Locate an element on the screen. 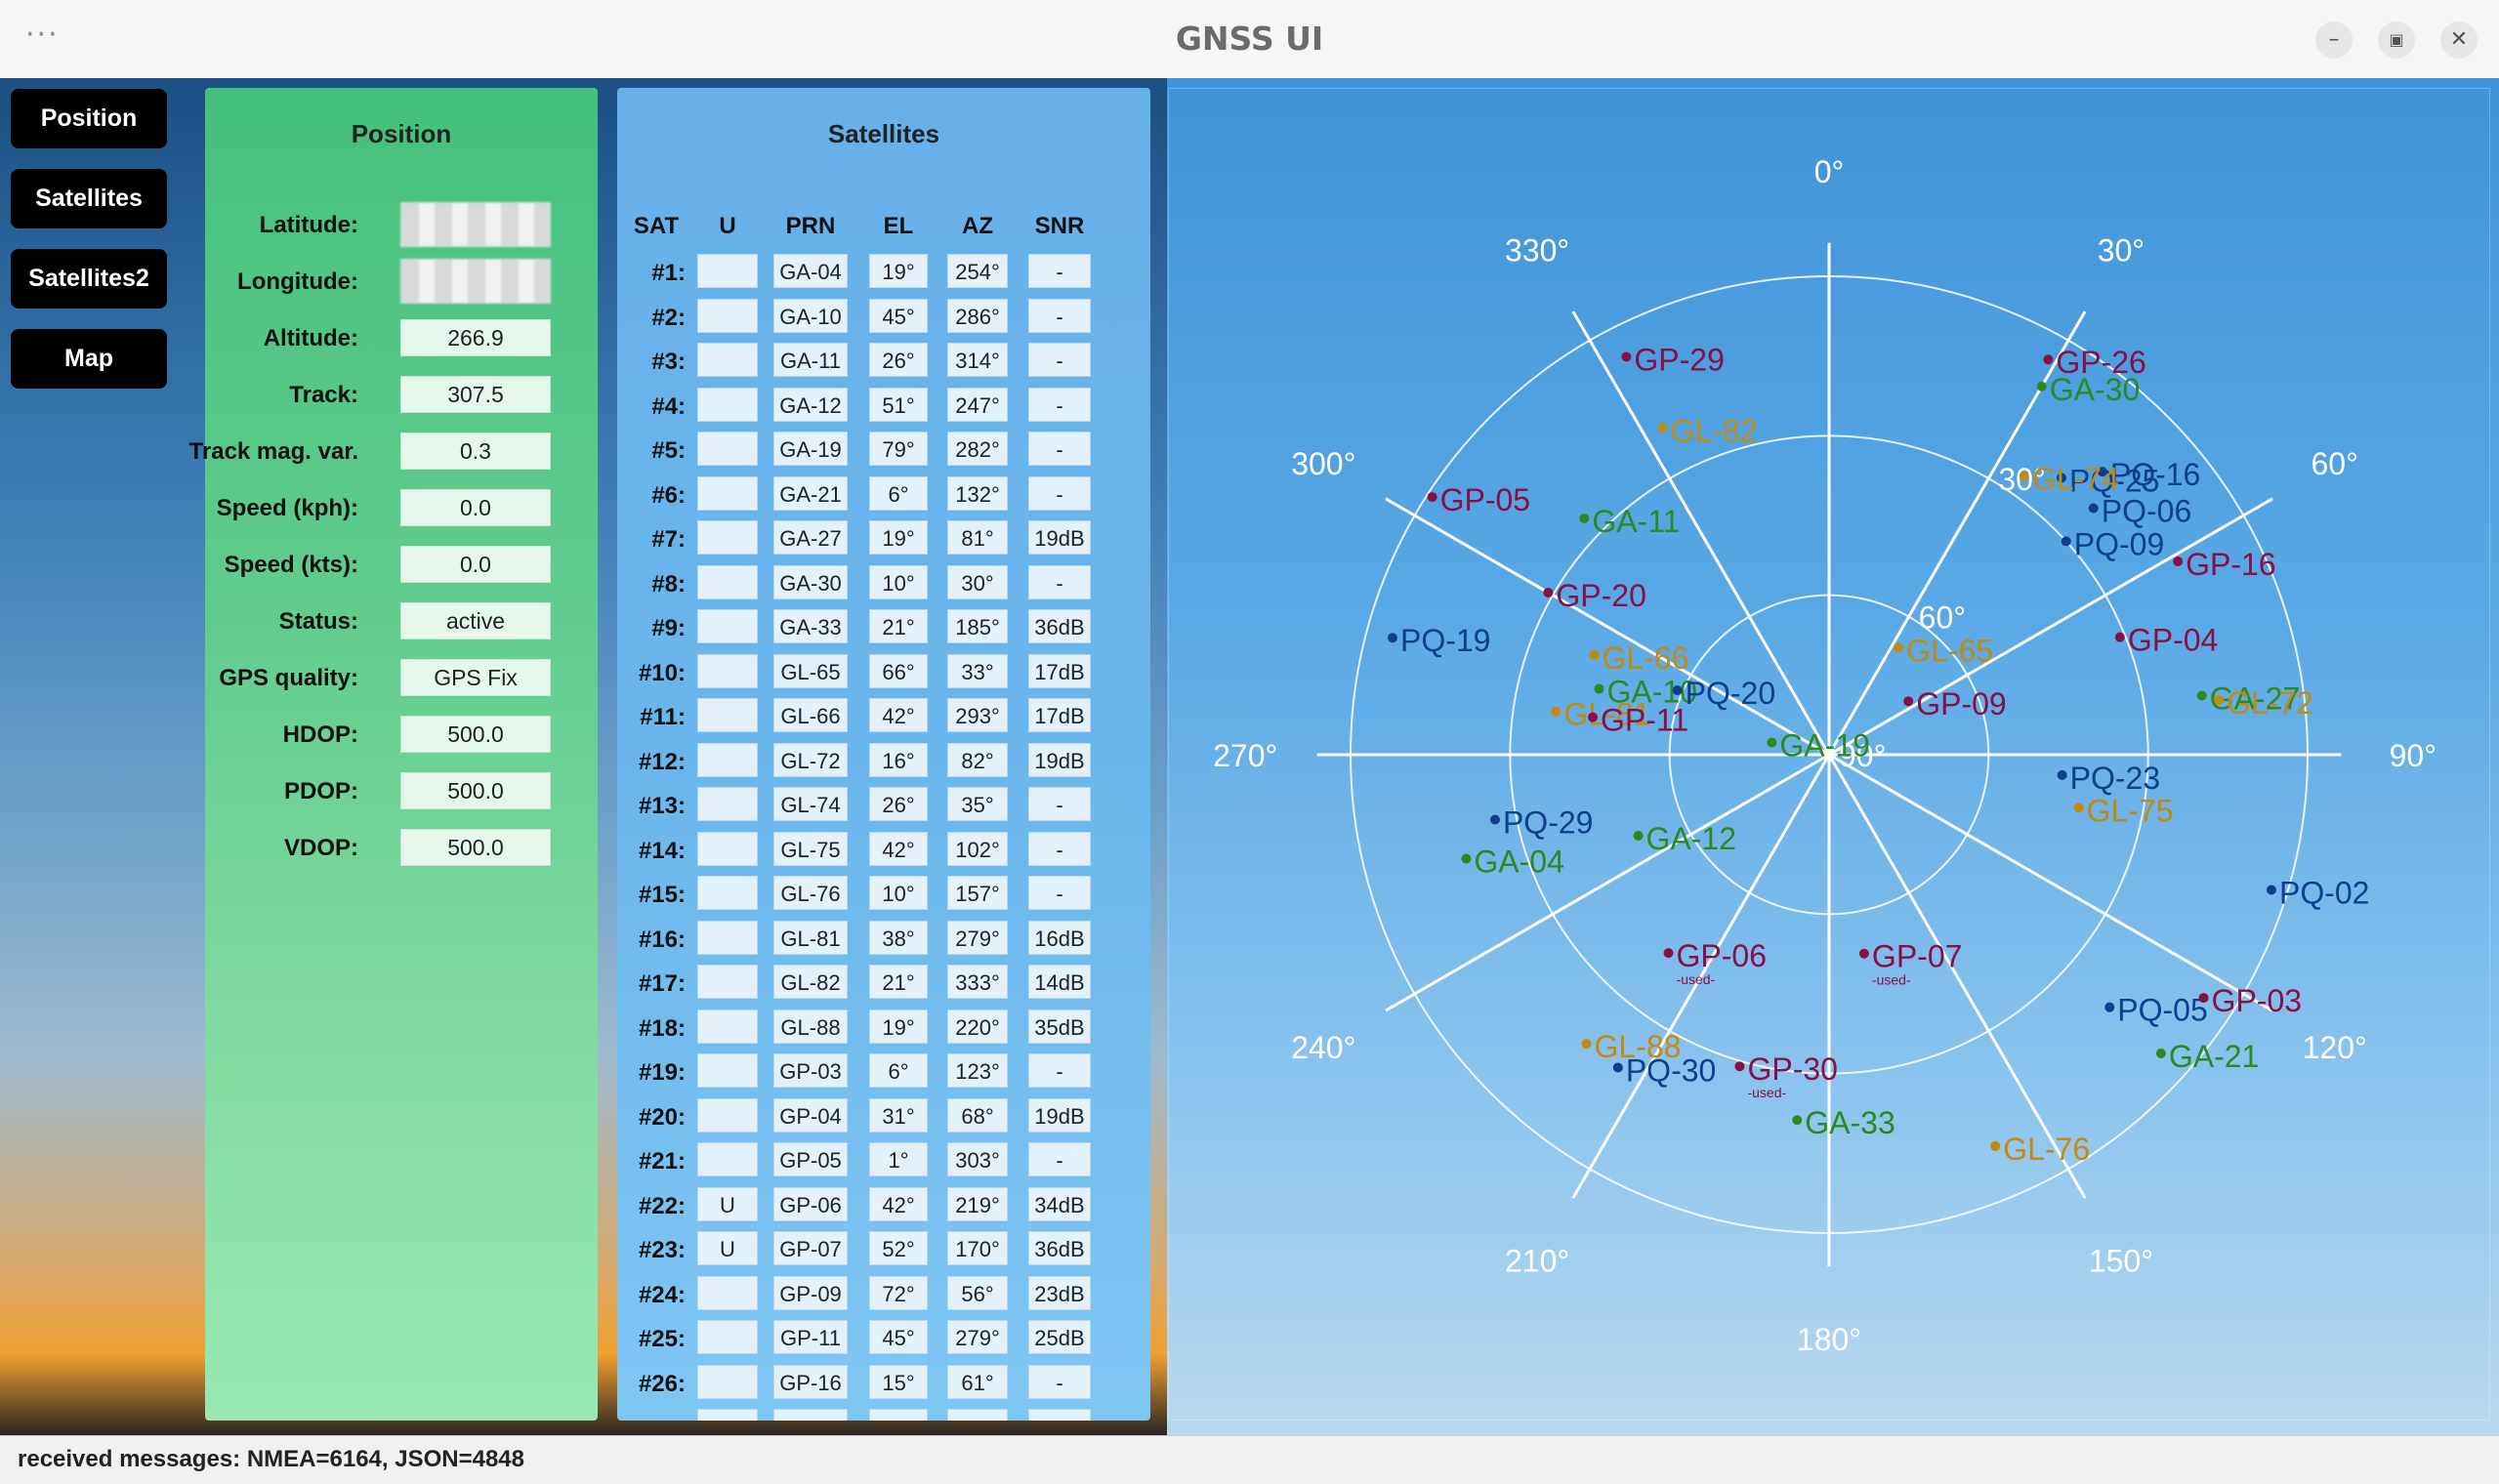 The image size is (2499, 1484). position-label: Speed (kph): is located at coordinates (287, 508).